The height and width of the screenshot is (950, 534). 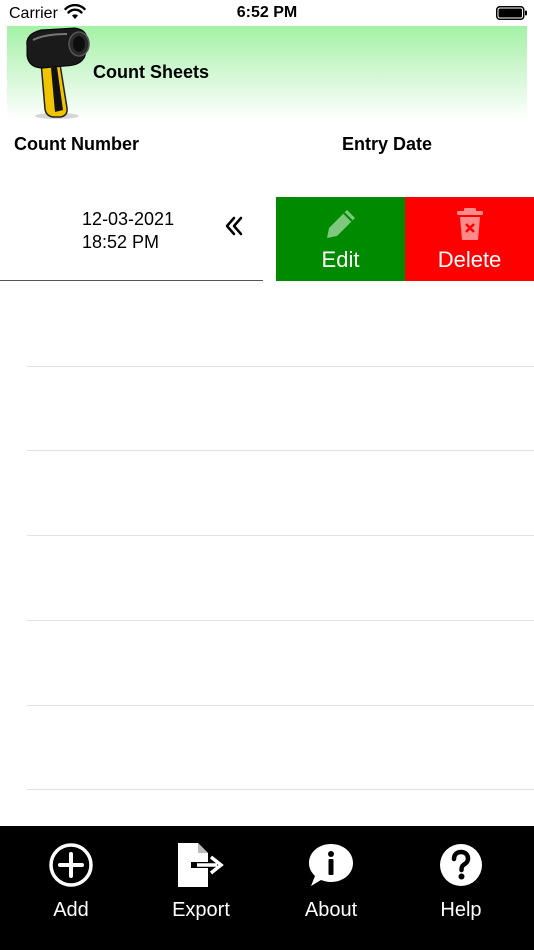 I want to click on about-button: About, so click(x=331, y=888).